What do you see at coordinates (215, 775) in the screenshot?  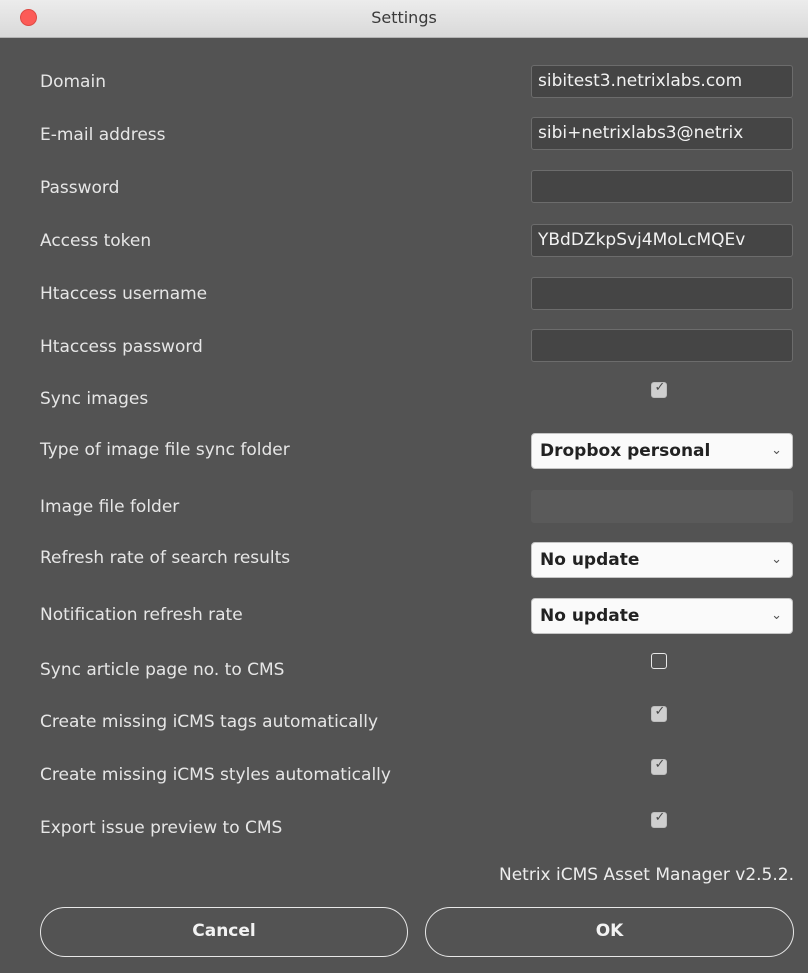 I see `create-styles-label: Create missing iCMS styles automatically` at bounding box center [215, 775].